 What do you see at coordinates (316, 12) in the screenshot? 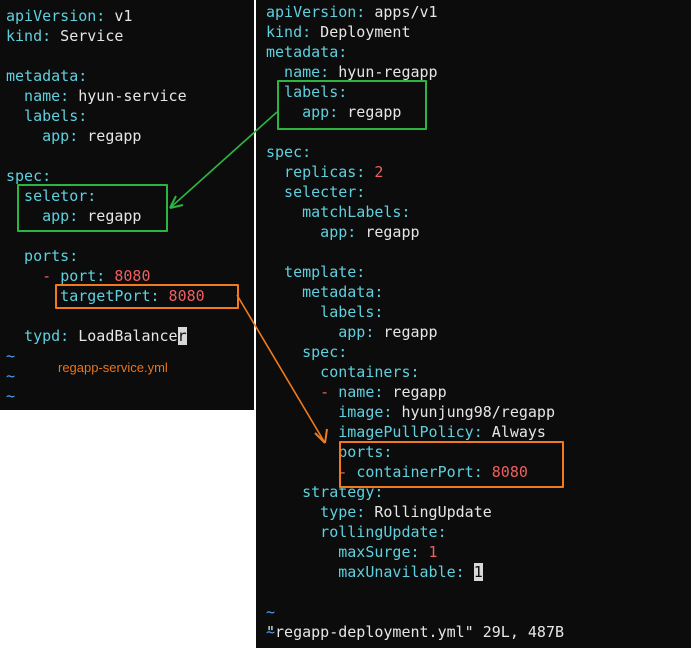
I see `deployment-yaml-token: apiVersion:` at bounding box center [316, 12].